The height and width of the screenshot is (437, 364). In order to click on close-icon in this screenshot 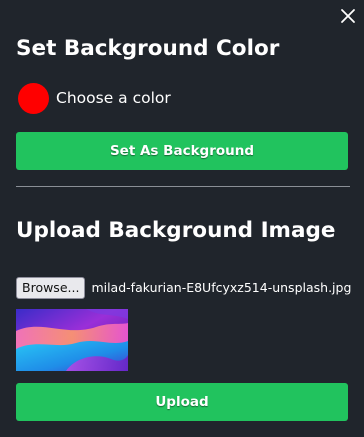, I will do `click(348, 16)`.